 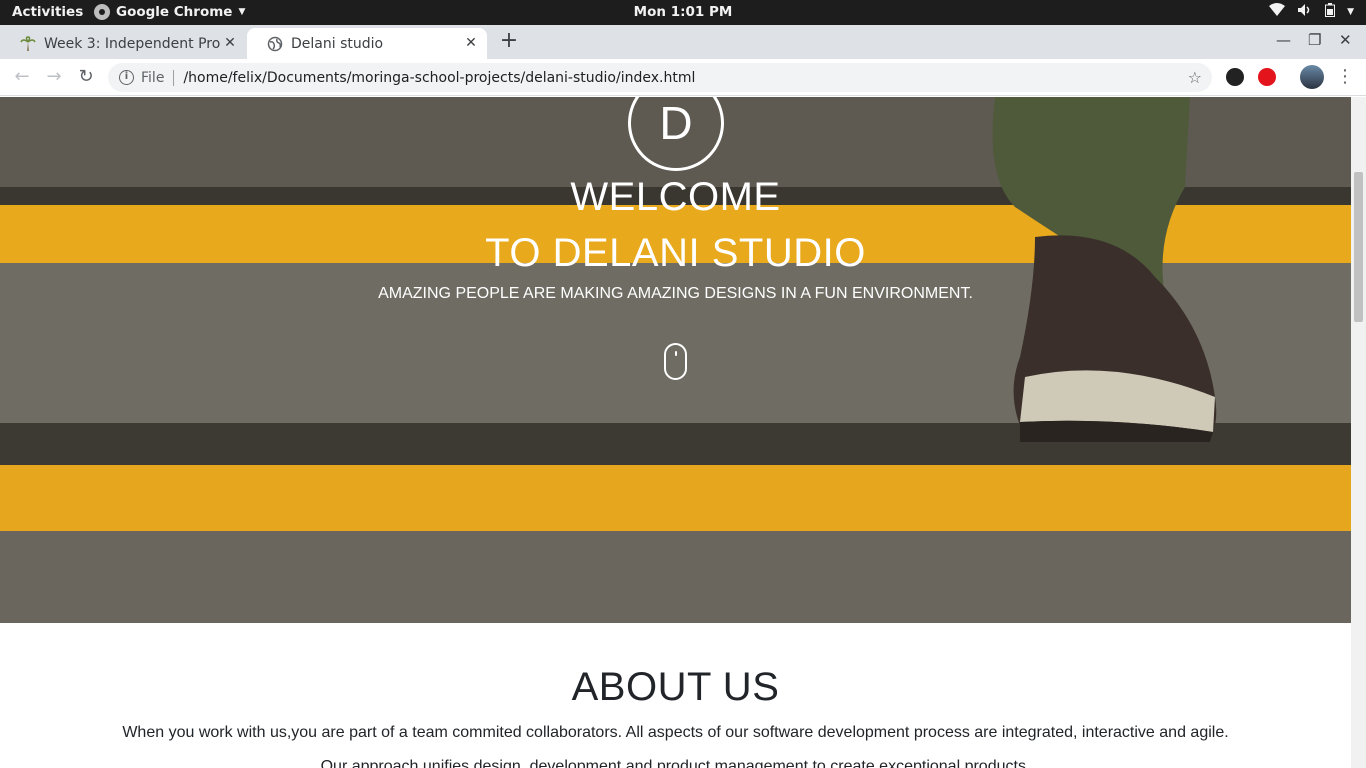 What do you see at coordinates (509, 41) in the screenshot?
I see `new-tab-button: +` at bounding box center [509, 41].